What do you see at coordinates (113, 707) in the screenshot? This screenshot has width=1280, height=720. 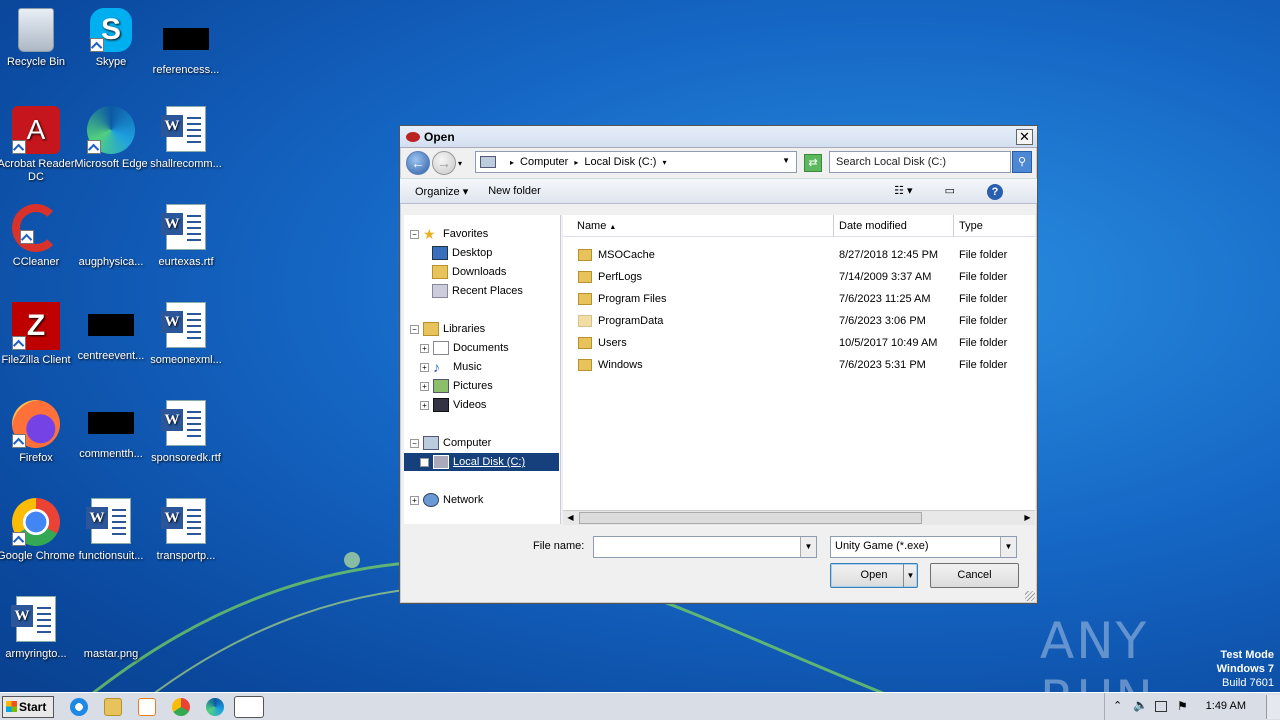 I see `file-explorer-icon` at bounding box center [113, 707].